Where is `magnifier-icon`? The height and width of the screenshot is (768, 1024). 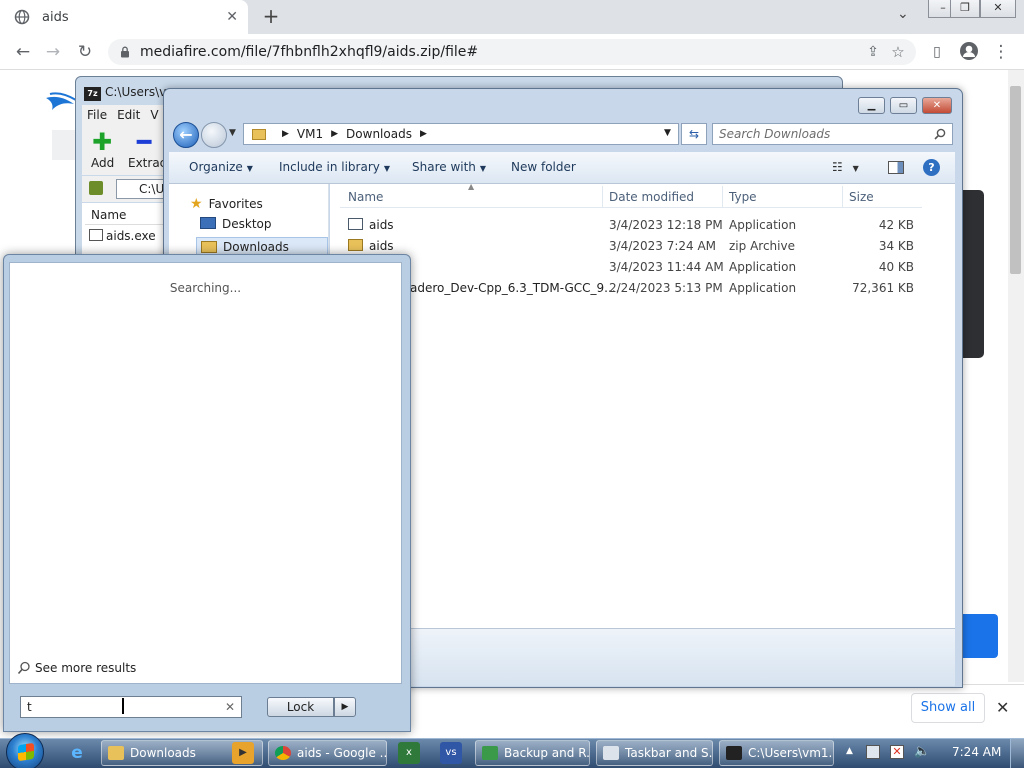 magnifier-icon is located at coordinates (23, 668).